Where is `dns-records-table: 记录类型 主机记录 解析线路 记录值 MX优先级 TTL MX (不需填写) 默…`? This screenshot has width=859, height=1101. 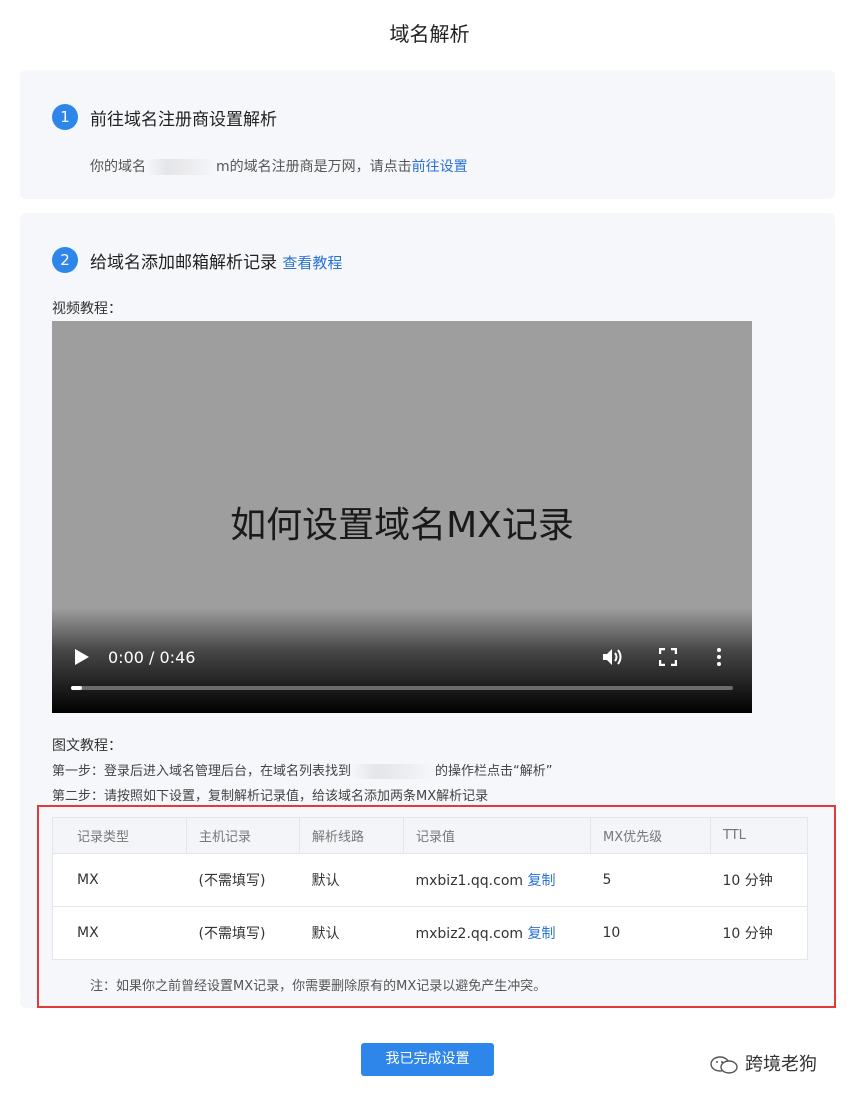
dns-records-table: 记录类型 主机记录 解析线路 记录值 MX优先级 TTL MX (不需填写) 默… is located at coordinates (430, 888).